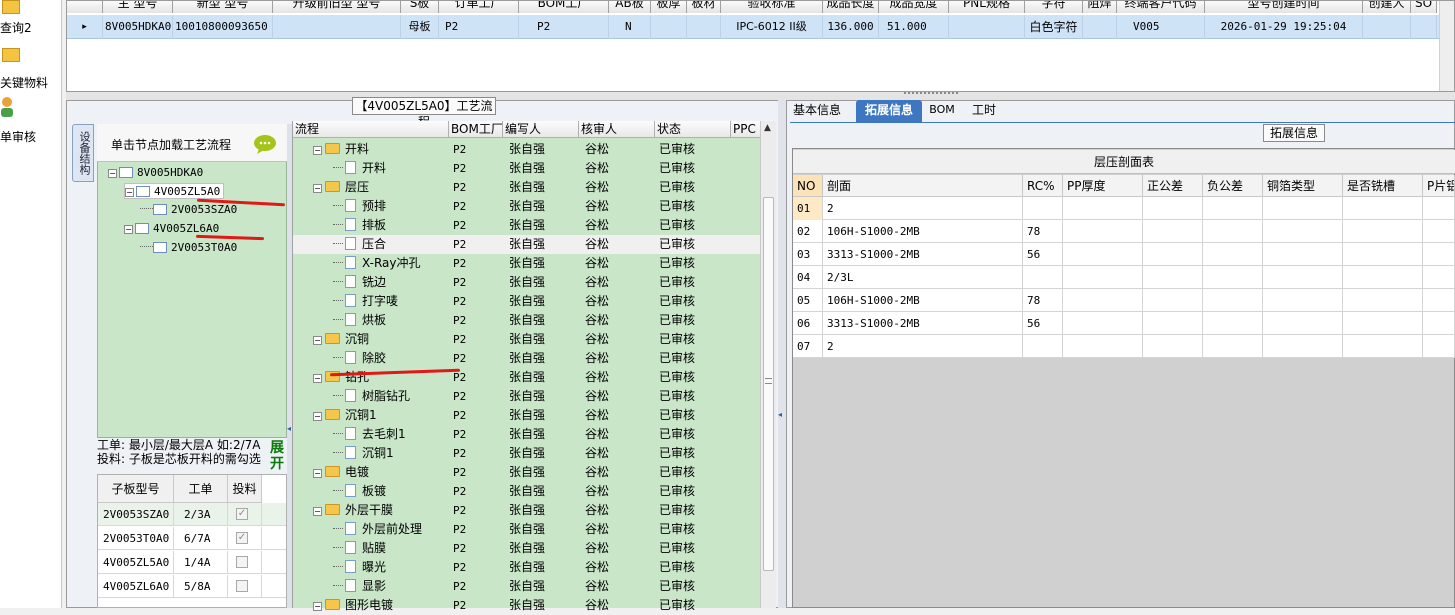  I want to click on flow-row: 烘板 P2 张自强 谷松 已审核, so click(527, 320).